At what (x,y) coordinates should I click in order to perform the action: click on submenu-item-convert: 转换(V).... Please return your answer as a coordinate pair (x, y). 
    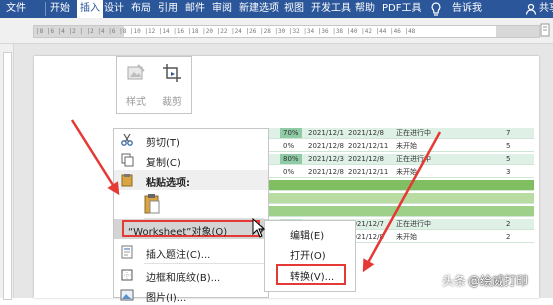
    Looking at the image, I should click on (310, 274).